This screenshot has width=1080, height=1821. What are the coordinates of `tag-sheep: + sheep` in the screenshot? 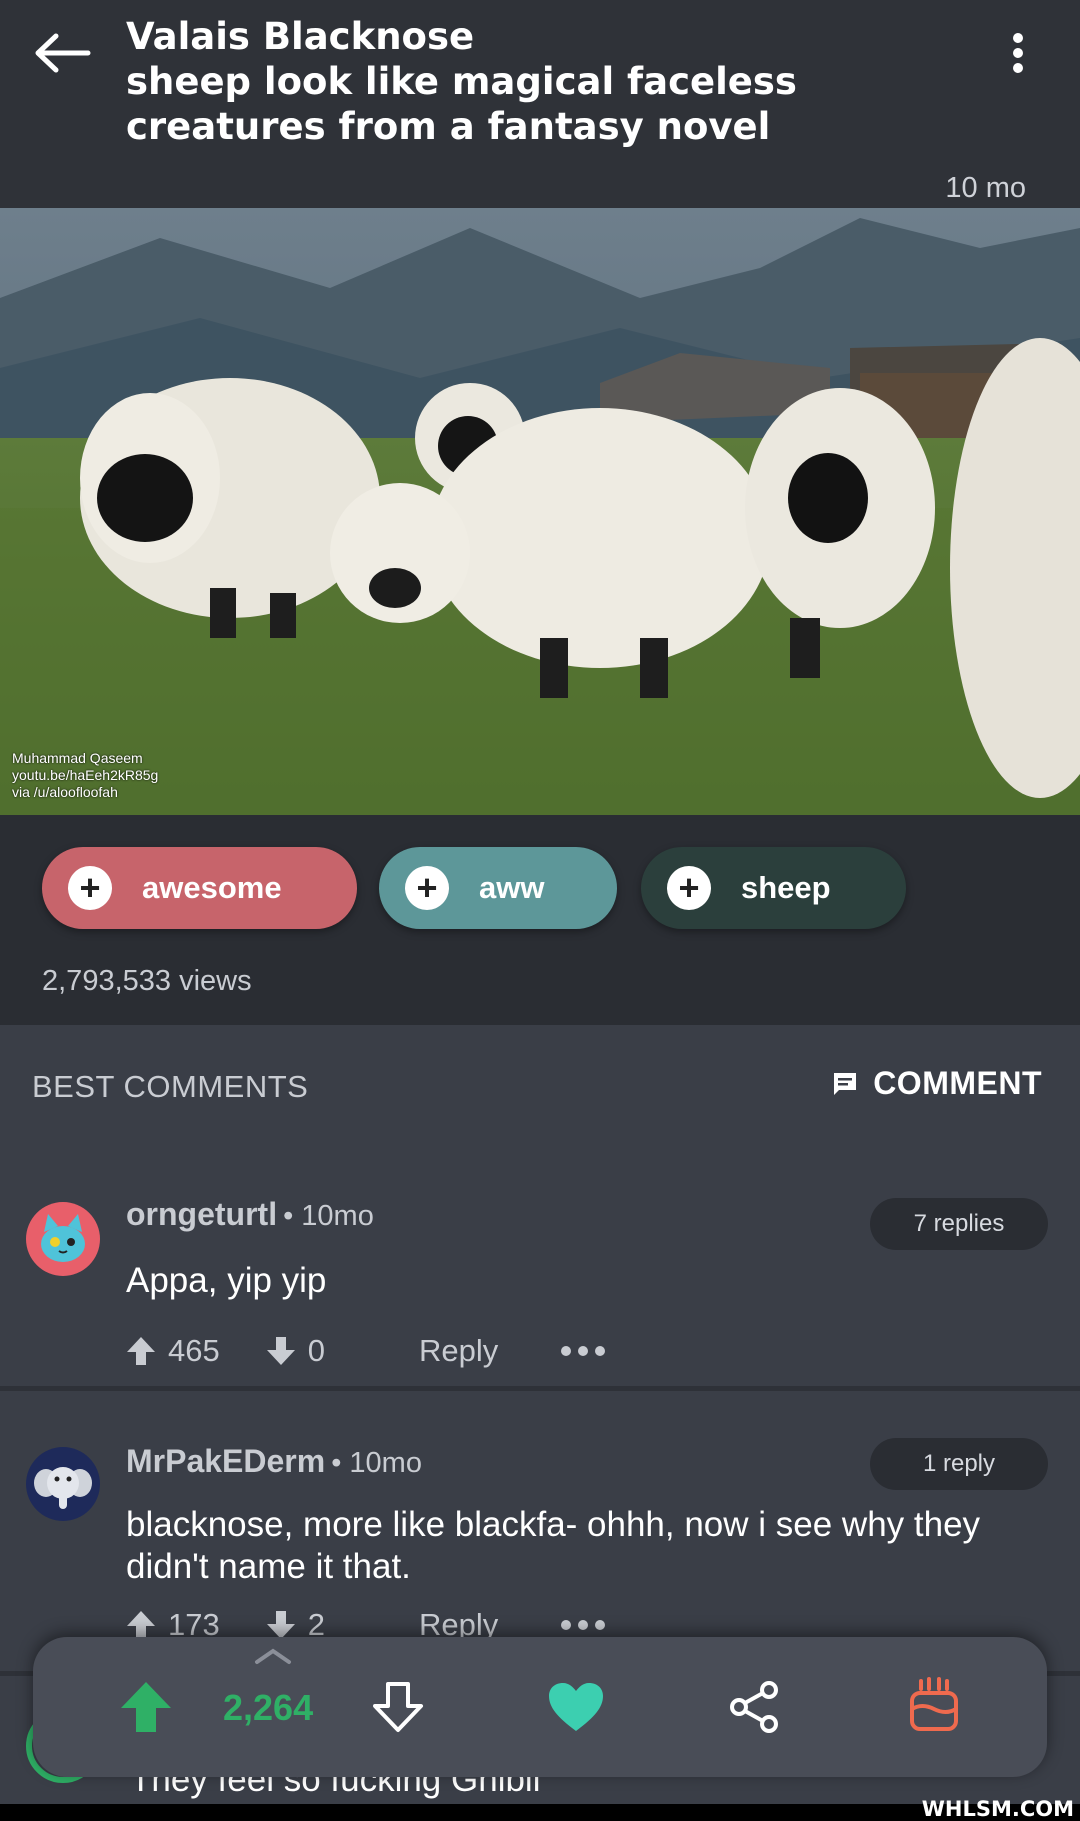 It's located at (773, 888).